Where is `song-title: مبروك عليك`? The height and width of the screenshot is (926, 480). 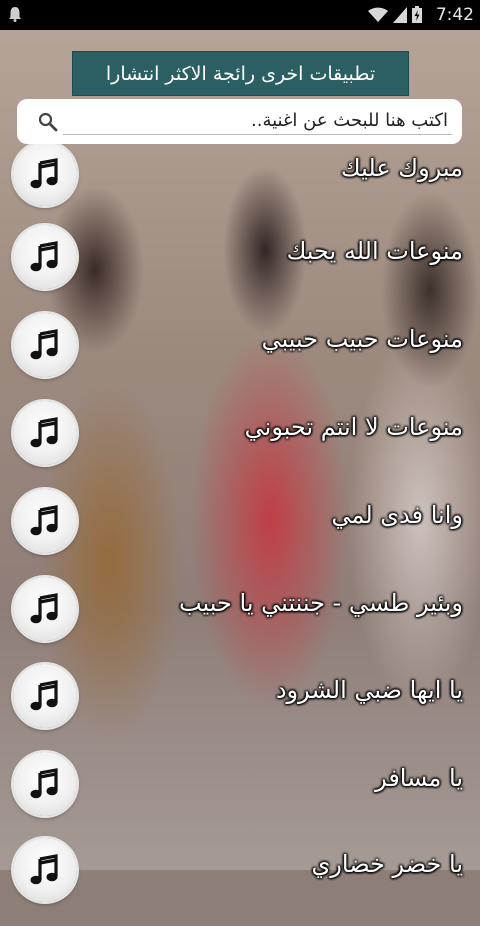
song-title: مبروك عليك is located at coordinates (401, 168).